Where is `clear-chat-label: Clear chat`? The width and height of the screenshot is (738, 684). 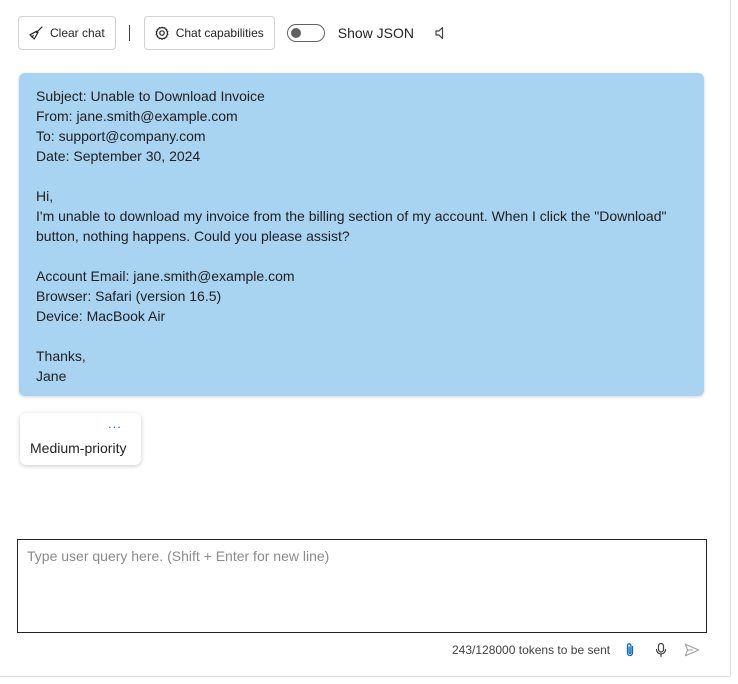
clear-chat-label: Clear chat is located at coordinates (77, 33).